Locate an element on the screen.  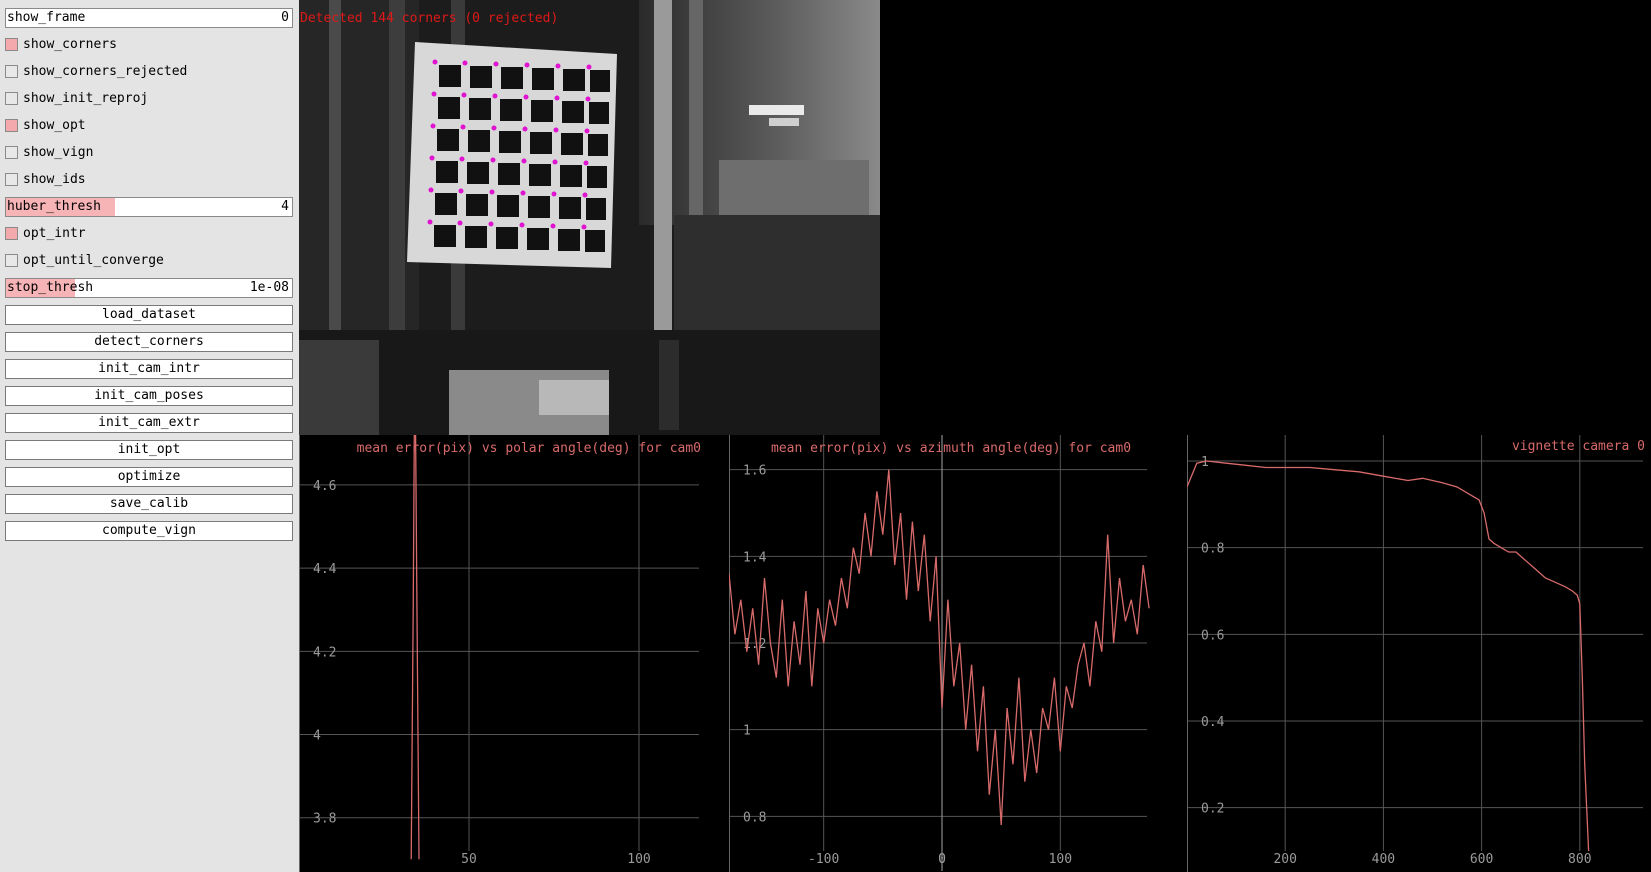
show-opt-label: show_opt is located at coordinates (54, 125).